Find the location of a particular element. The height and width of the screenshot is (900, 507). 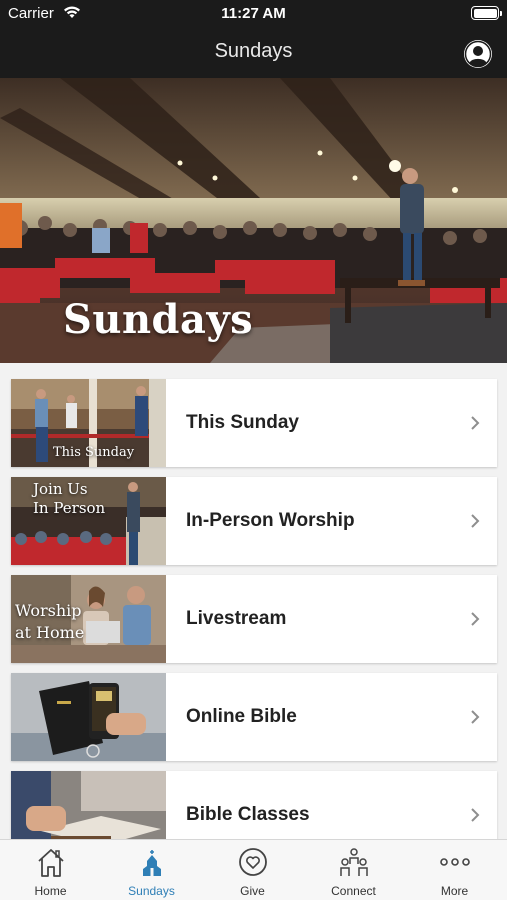

in-person-thumb-caption-1: Join Us is located at coordinates (60, 489).